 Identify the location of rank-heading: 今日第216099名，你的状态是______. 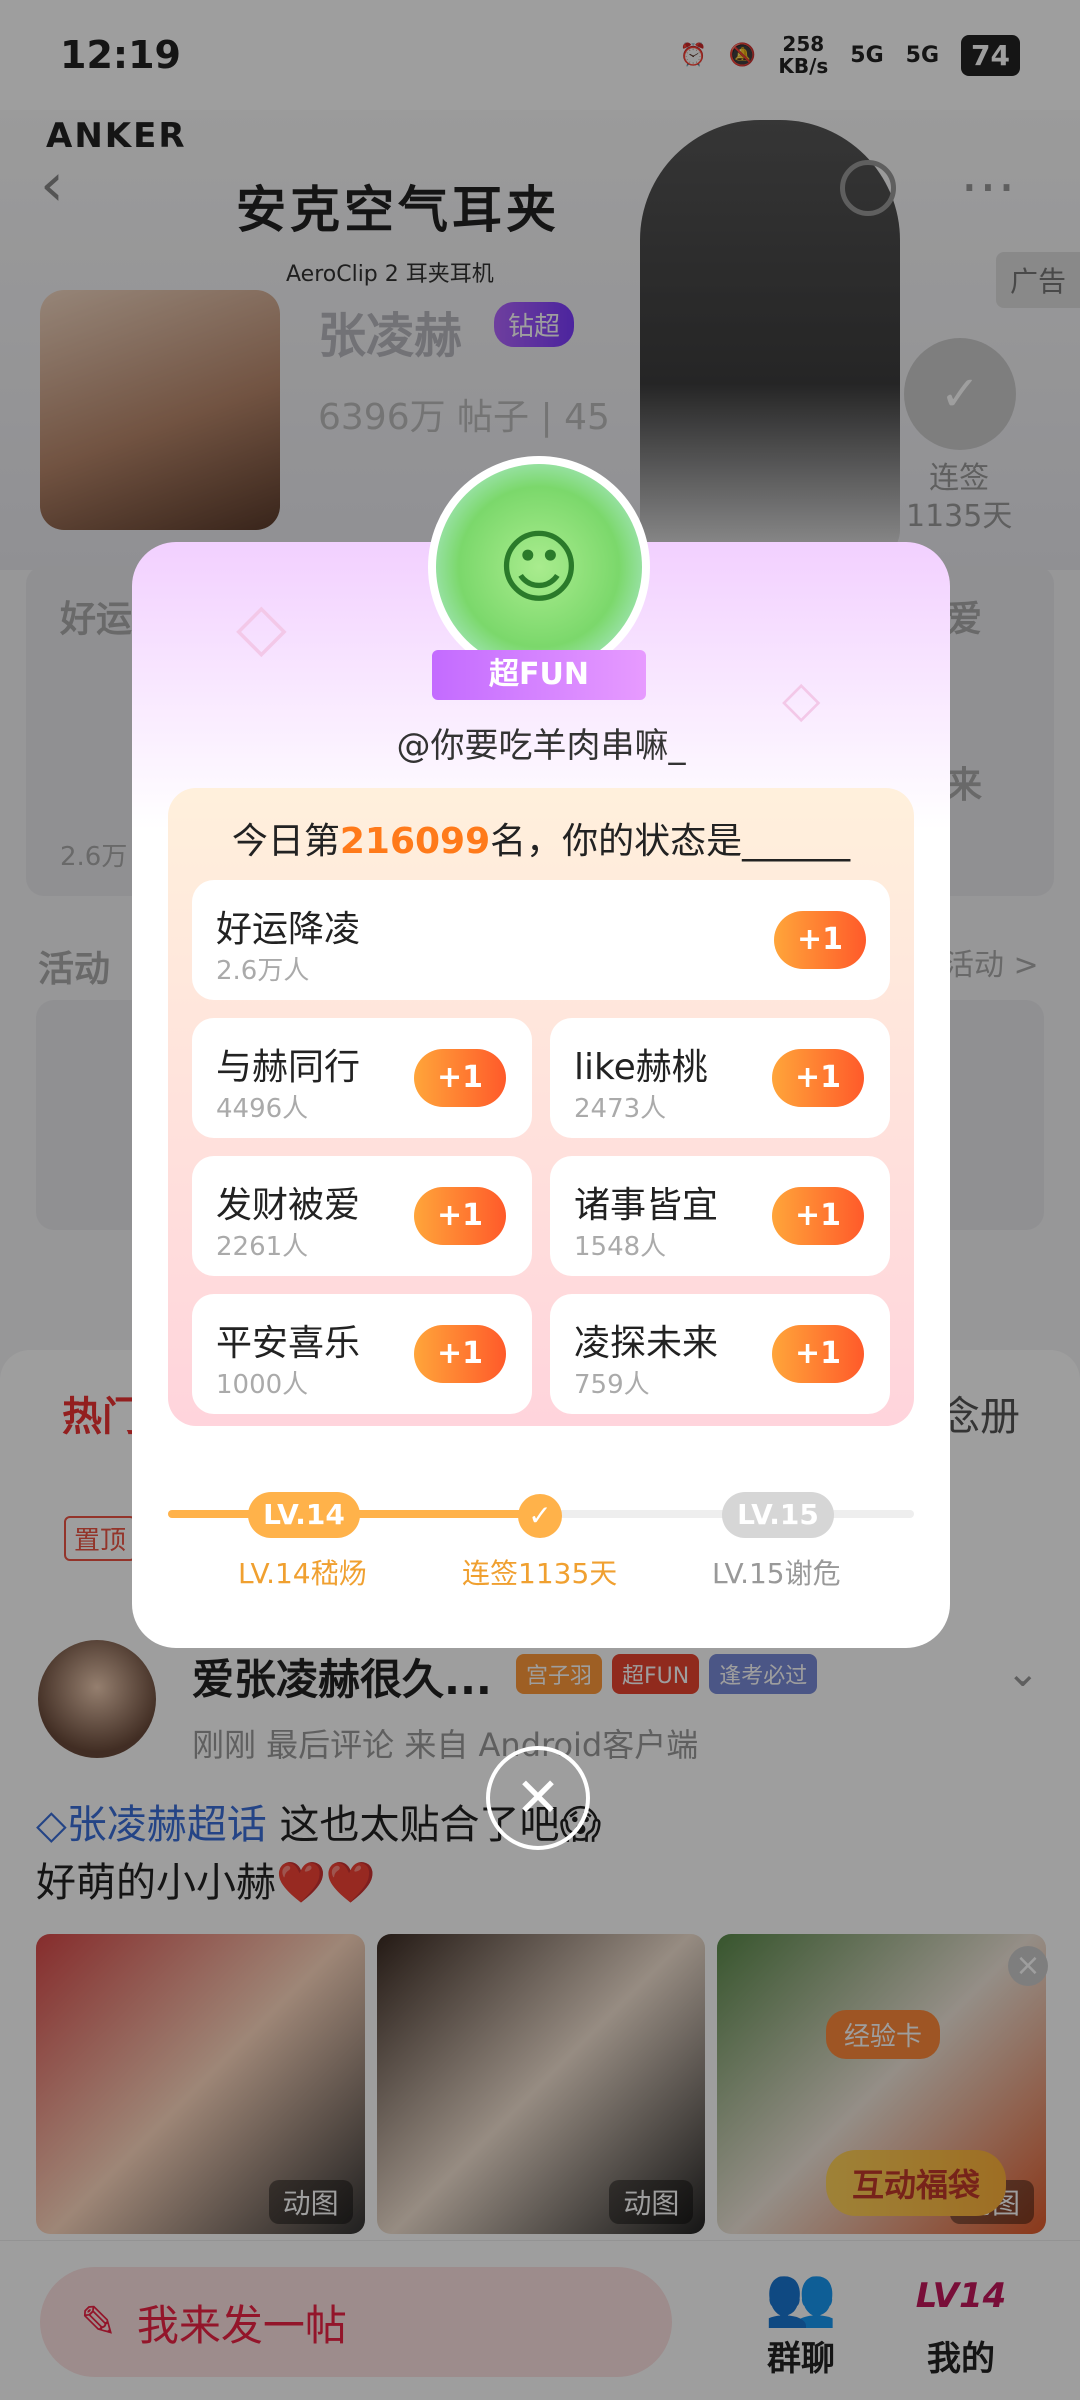
(541, 841).